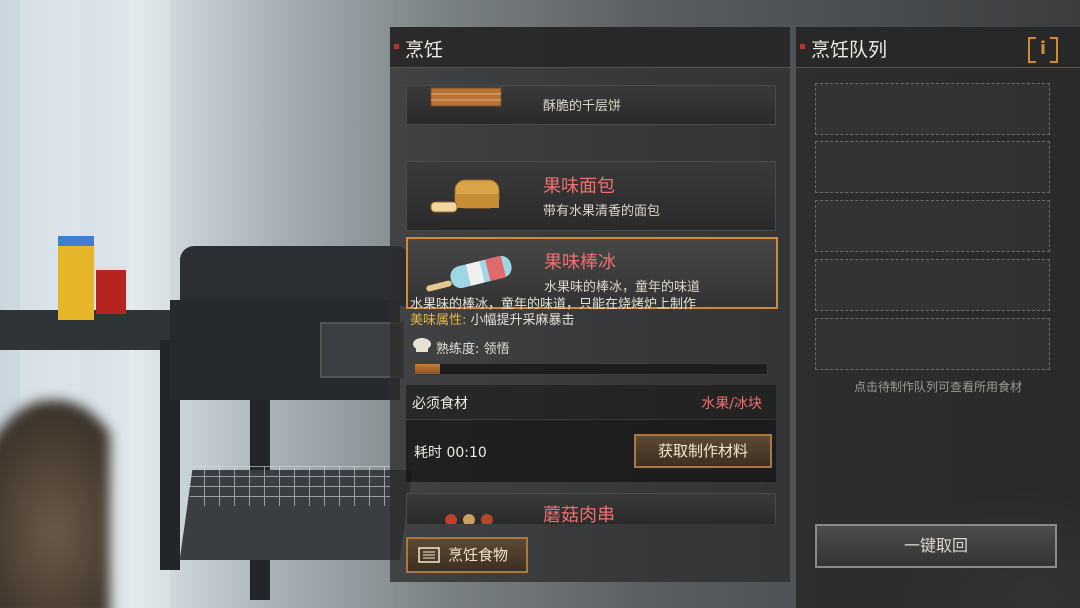 This screenshot has width=1080, height=608. Describe the element at coordinates (1043, 50) in the screenshot. I see `info-icon: i` at that location.